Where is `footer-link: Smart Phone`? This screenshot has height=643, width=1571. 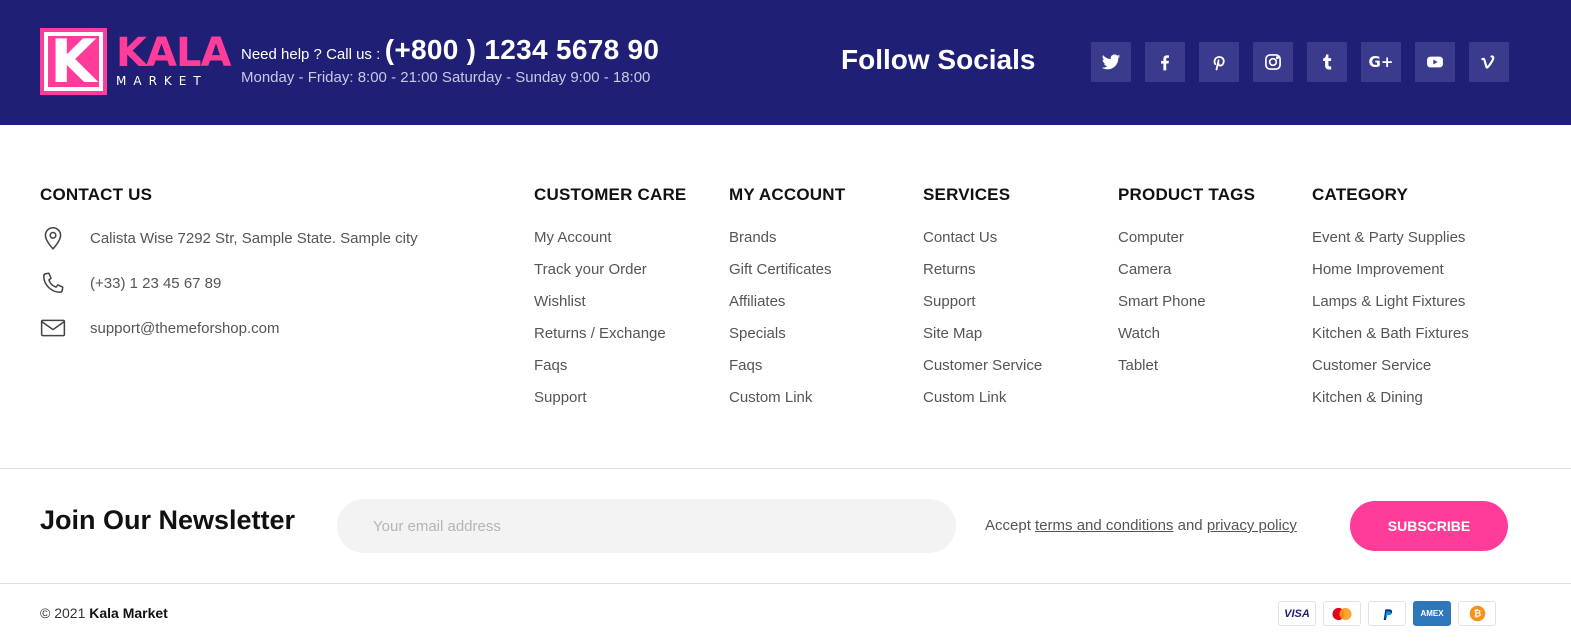
footer-link: Smart Phone is located at coordinates (1186, 308).